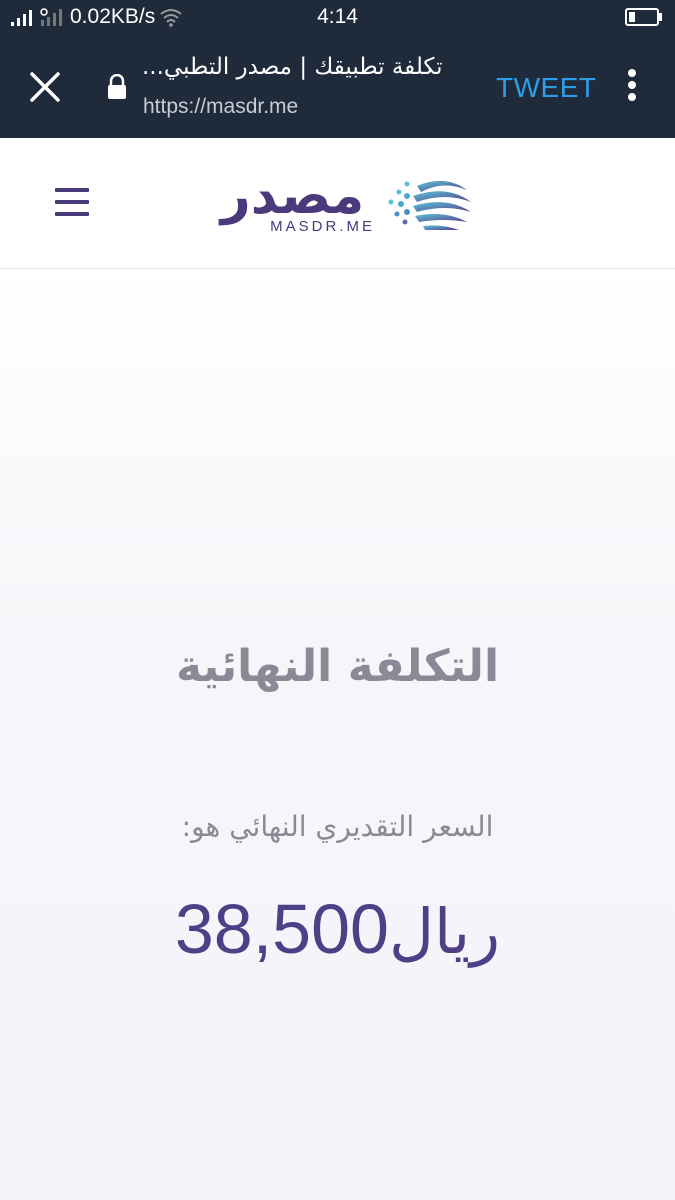 The height and width of the screenshot is (1200, 675). Describe the element at coordinates (546, 88) in the screenshot. I see `tweet-button: TWEET` at that location.